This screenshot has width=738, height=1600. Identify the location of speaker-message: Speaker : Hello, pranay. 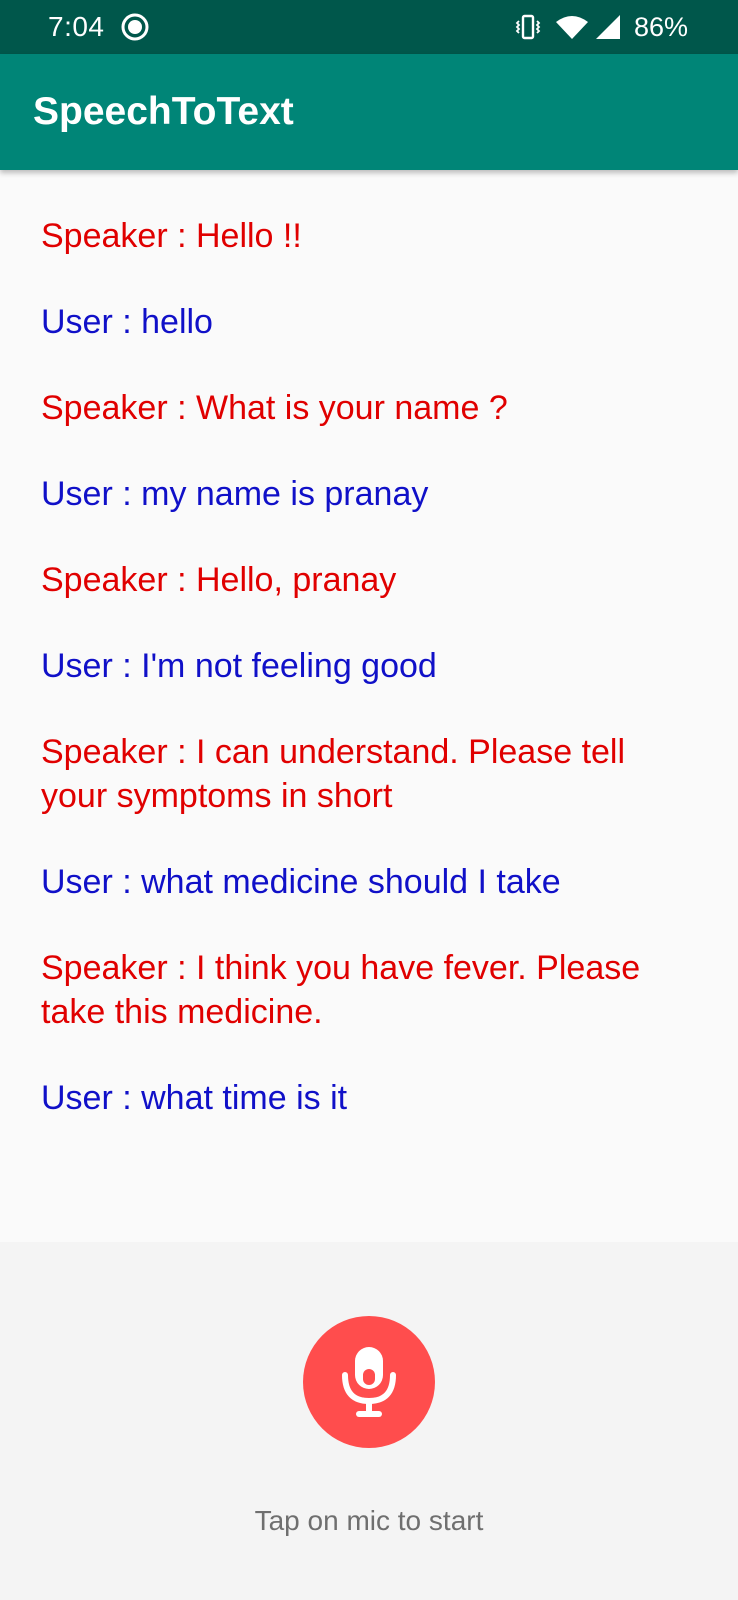
(219, 580).